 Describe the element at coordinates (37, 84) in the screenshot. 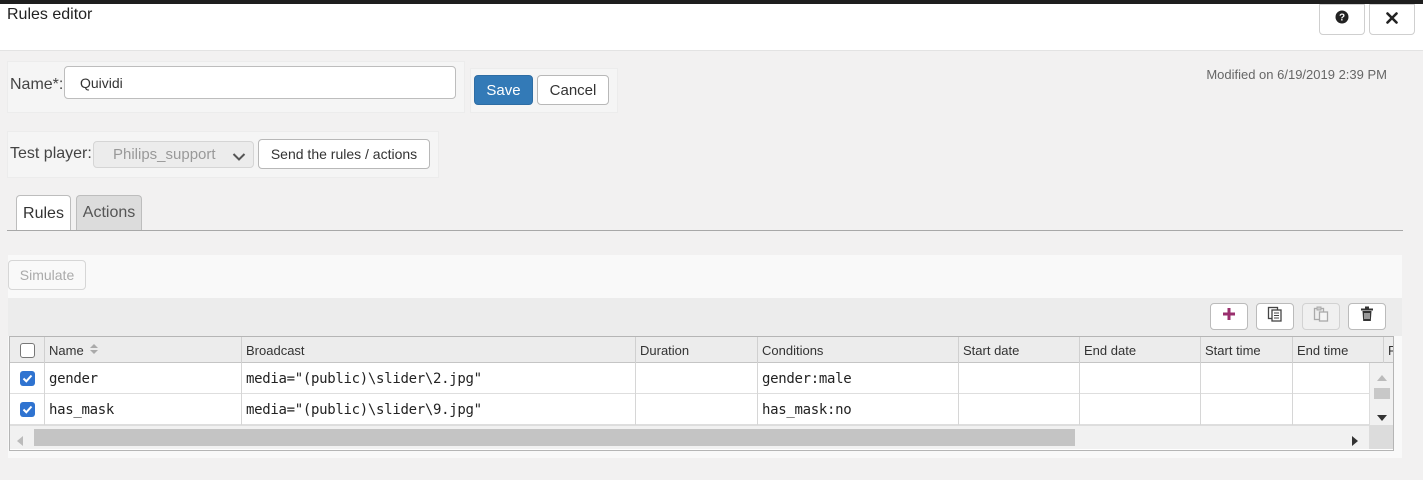

I see `name-label: Name*:` at that location.